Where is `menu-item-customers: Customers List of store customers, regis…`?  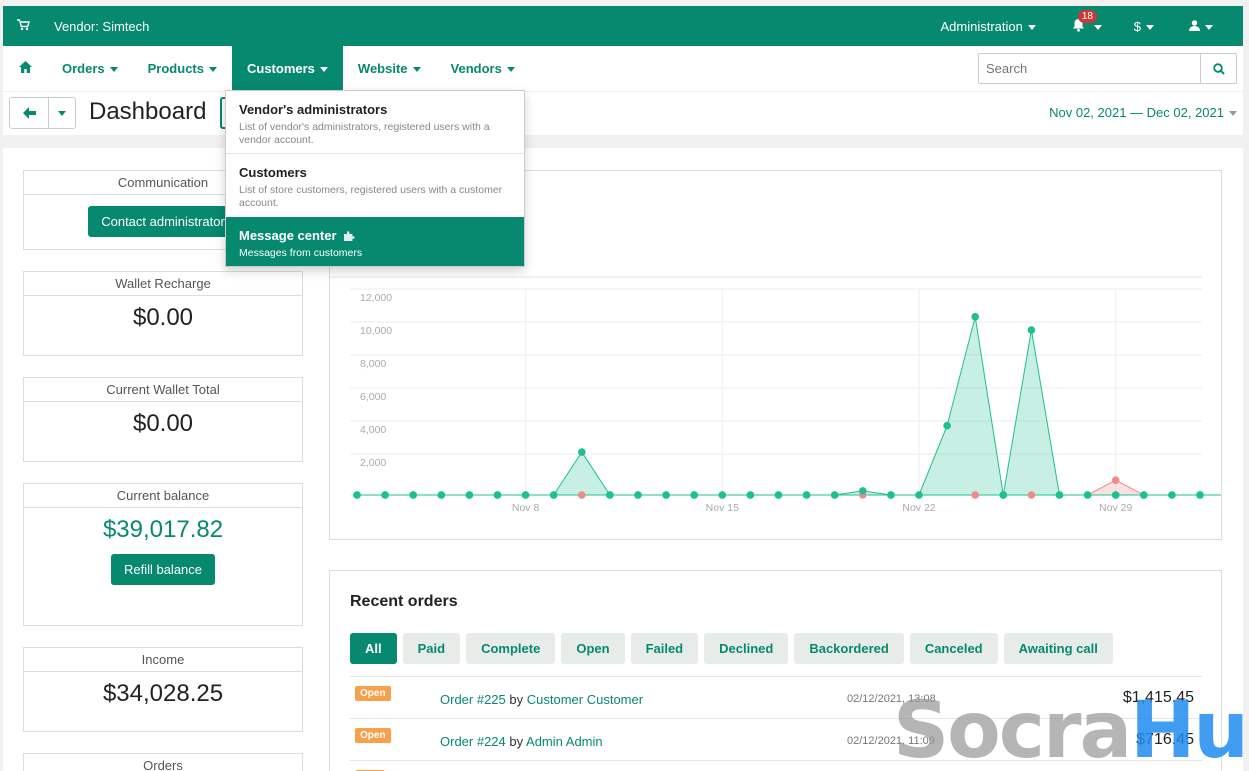 menu-item-customers: Customers List of store customers, regis… is located at coordinates (375, 185).